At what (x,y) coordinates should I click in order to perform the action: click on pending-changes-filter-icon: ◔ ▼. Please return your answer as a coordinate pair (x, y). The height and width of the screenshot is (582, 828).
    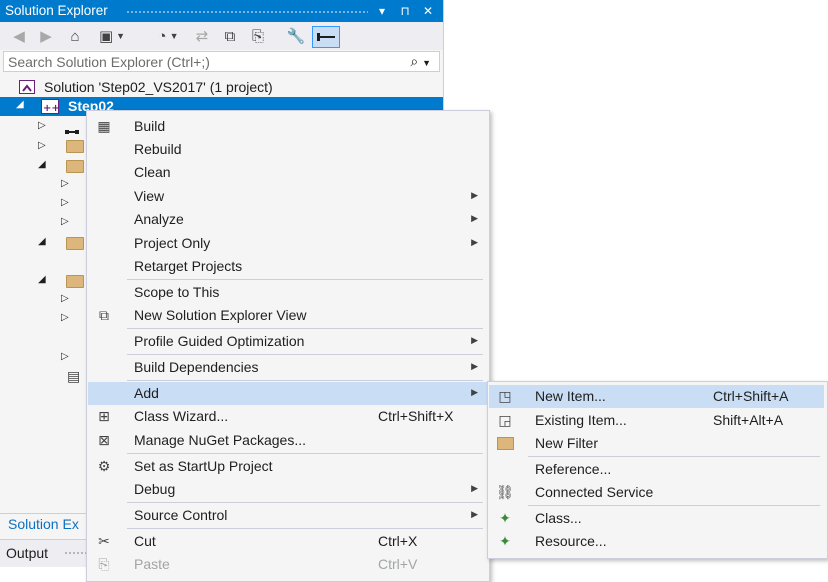
    Looking at the image, I should click on (168, 36).